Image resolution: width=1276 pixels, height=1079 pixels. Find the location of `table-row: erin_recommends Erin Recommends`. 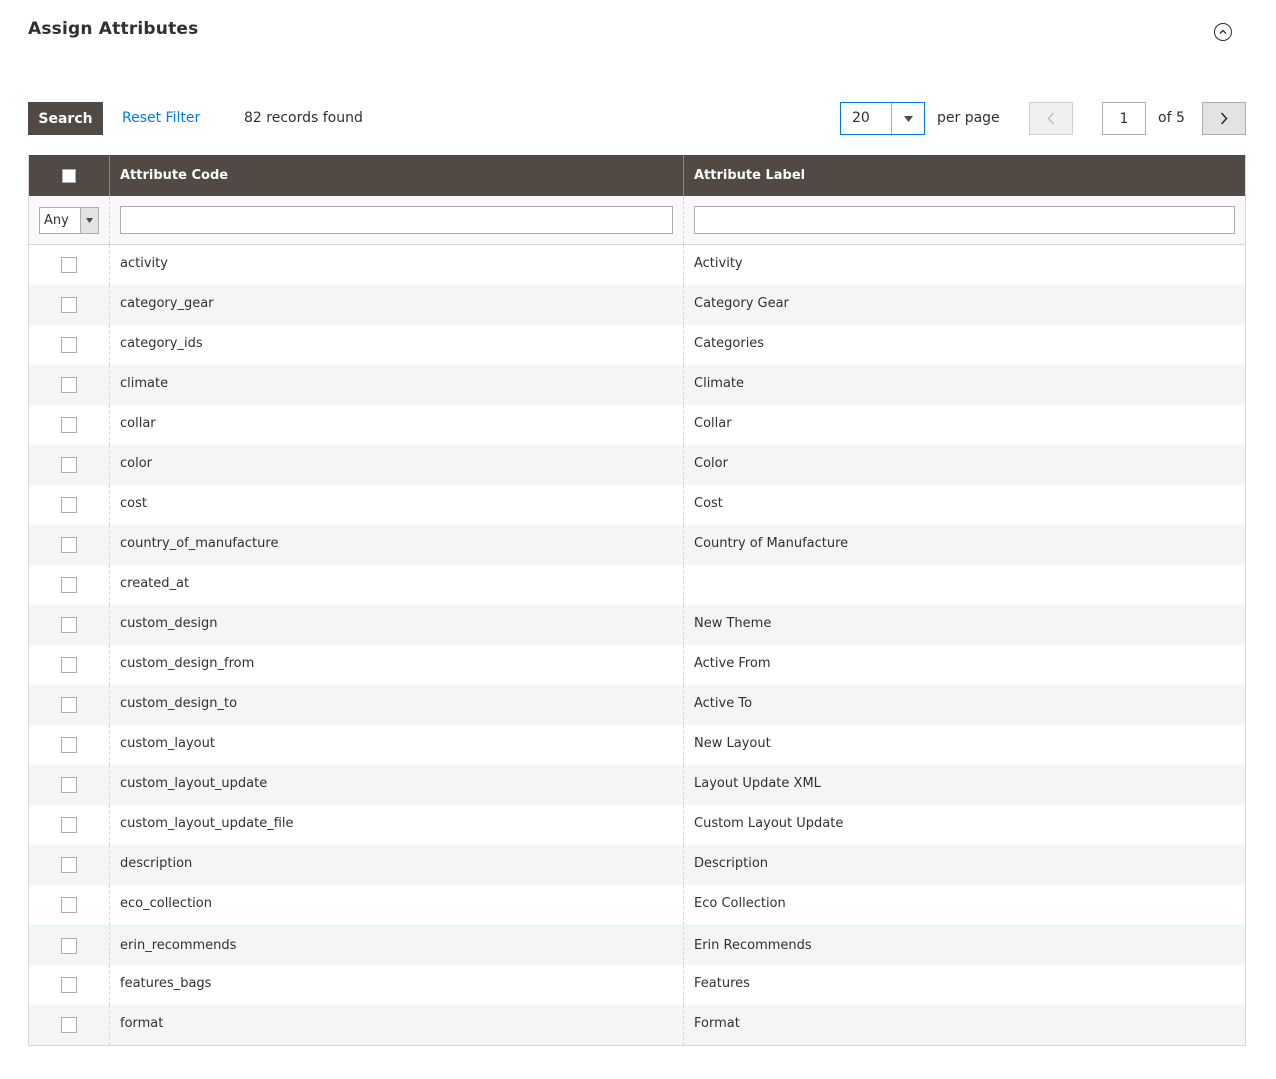

table-row: erin_recommends Erin Recommends is located at coordinates (637, 945).